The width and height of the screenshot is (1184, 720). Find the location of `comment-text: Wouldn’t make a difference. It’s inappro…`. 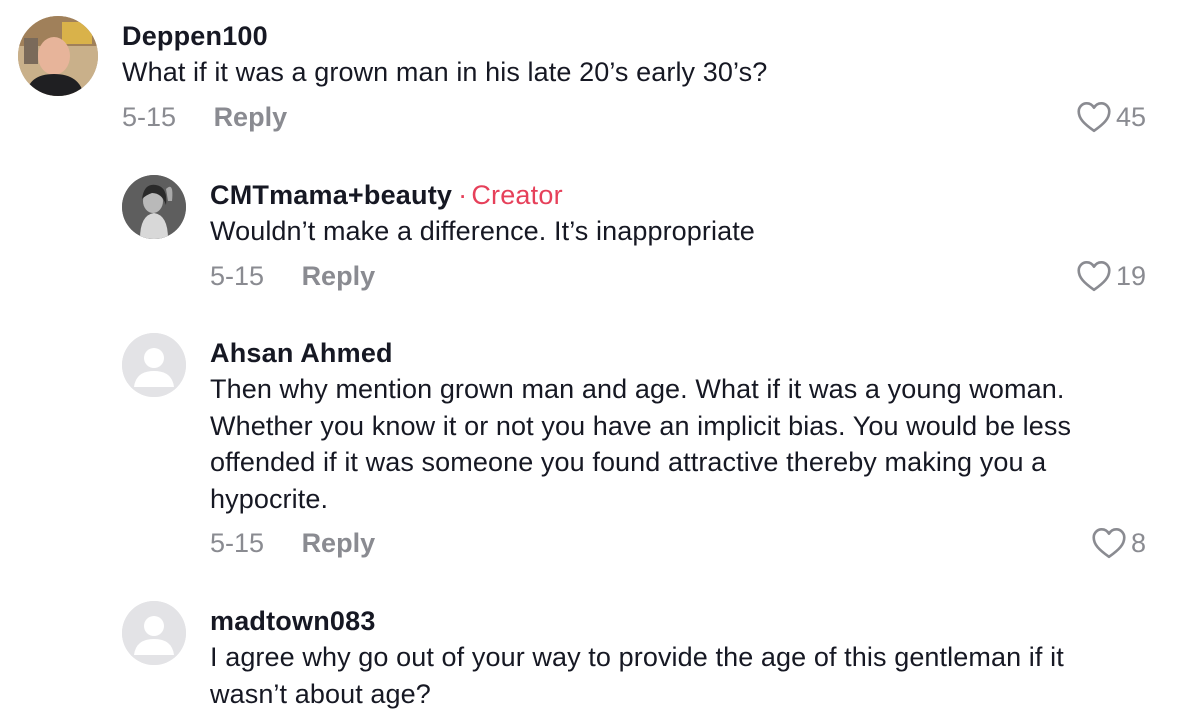

comment-text: Wouldn’t make a difference. It’s inappro… is located at coordinates (482, 231).